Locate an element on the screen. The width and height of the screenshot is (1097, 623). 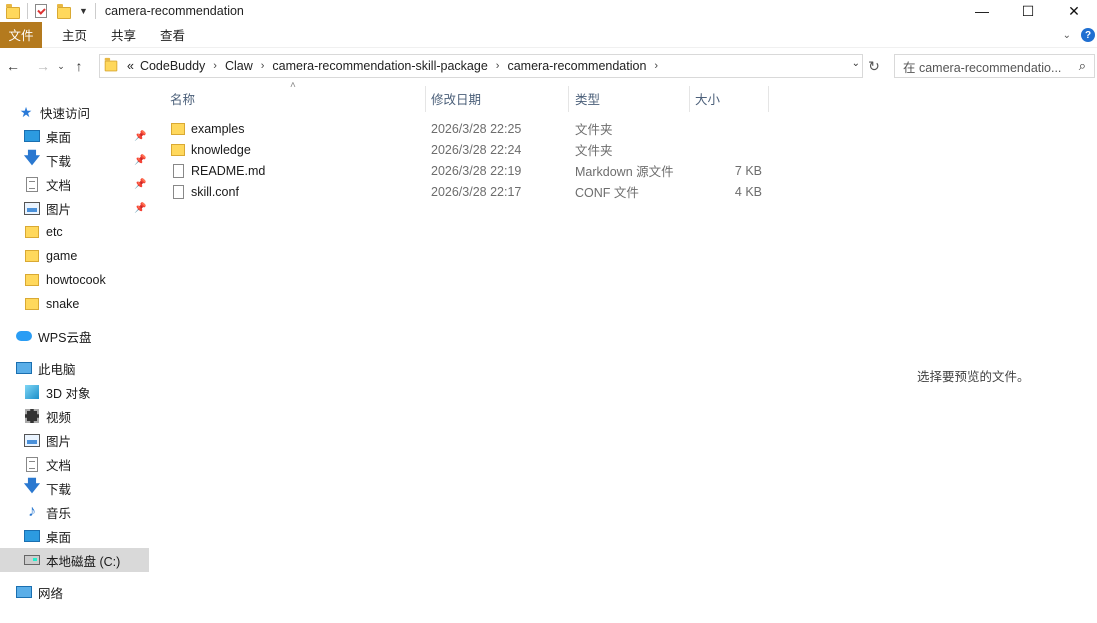
address-dropdown-icon: ⌄ is located at coordinates (856, 63).